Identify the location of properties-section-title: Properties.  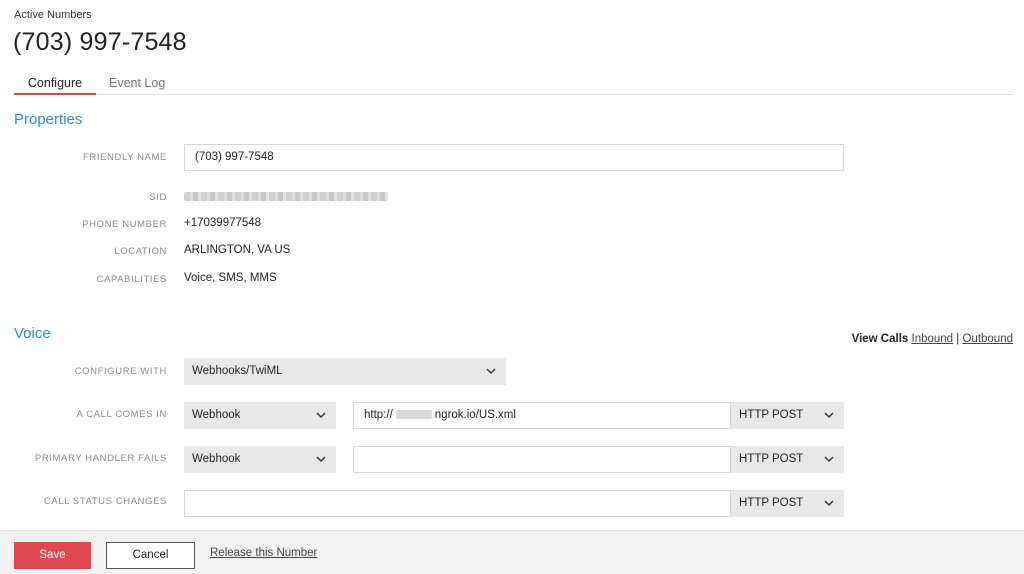
(48, 119).